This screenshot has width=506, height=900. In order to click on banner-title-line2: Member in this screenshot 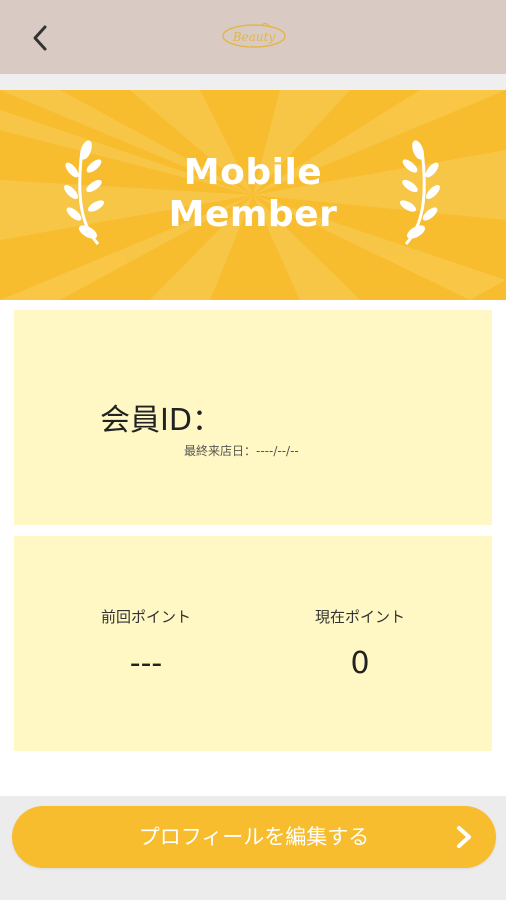, I will do `click(253, 214)`.